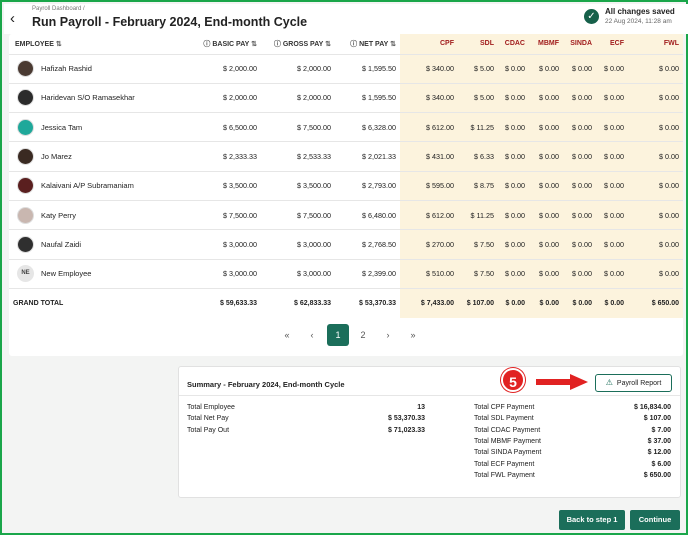  Describe the element at coordinates (592, 520) in the screenshot. I see `back-to-step-1-button: Back to step 1` at that location.